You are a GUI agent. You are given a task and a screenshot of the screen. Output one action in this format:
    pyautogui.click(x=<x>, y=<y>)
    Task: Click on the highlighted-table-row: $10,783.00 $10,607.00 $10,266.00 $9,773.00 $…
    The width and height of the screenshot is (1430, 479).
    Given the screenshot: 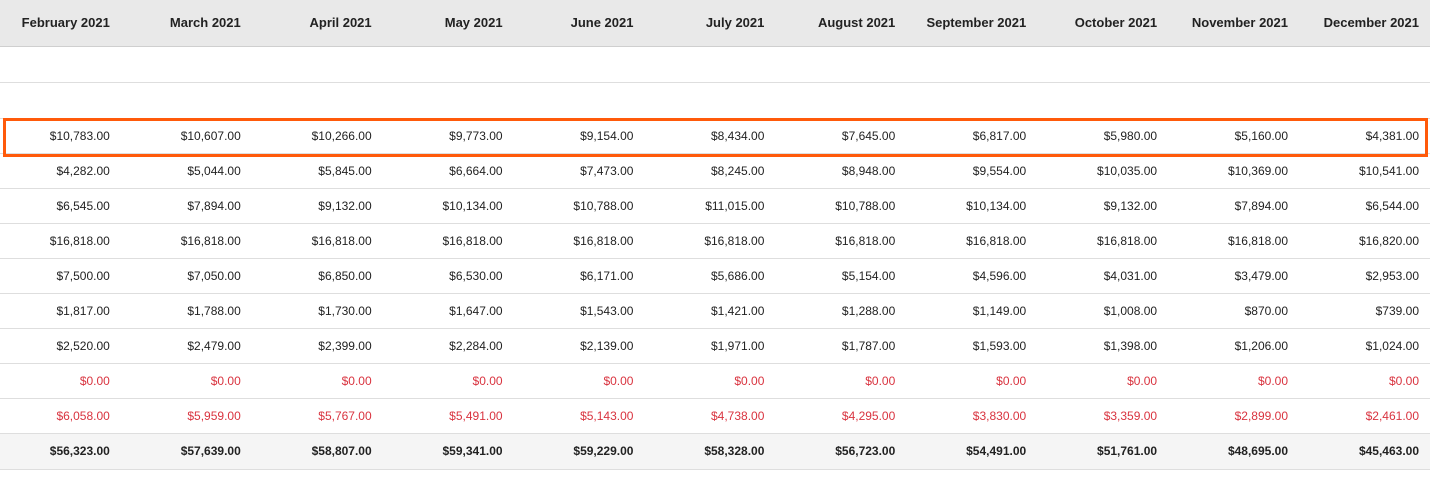 What is the action you would take?
    pyautogui.click(x=715, y=136)
    